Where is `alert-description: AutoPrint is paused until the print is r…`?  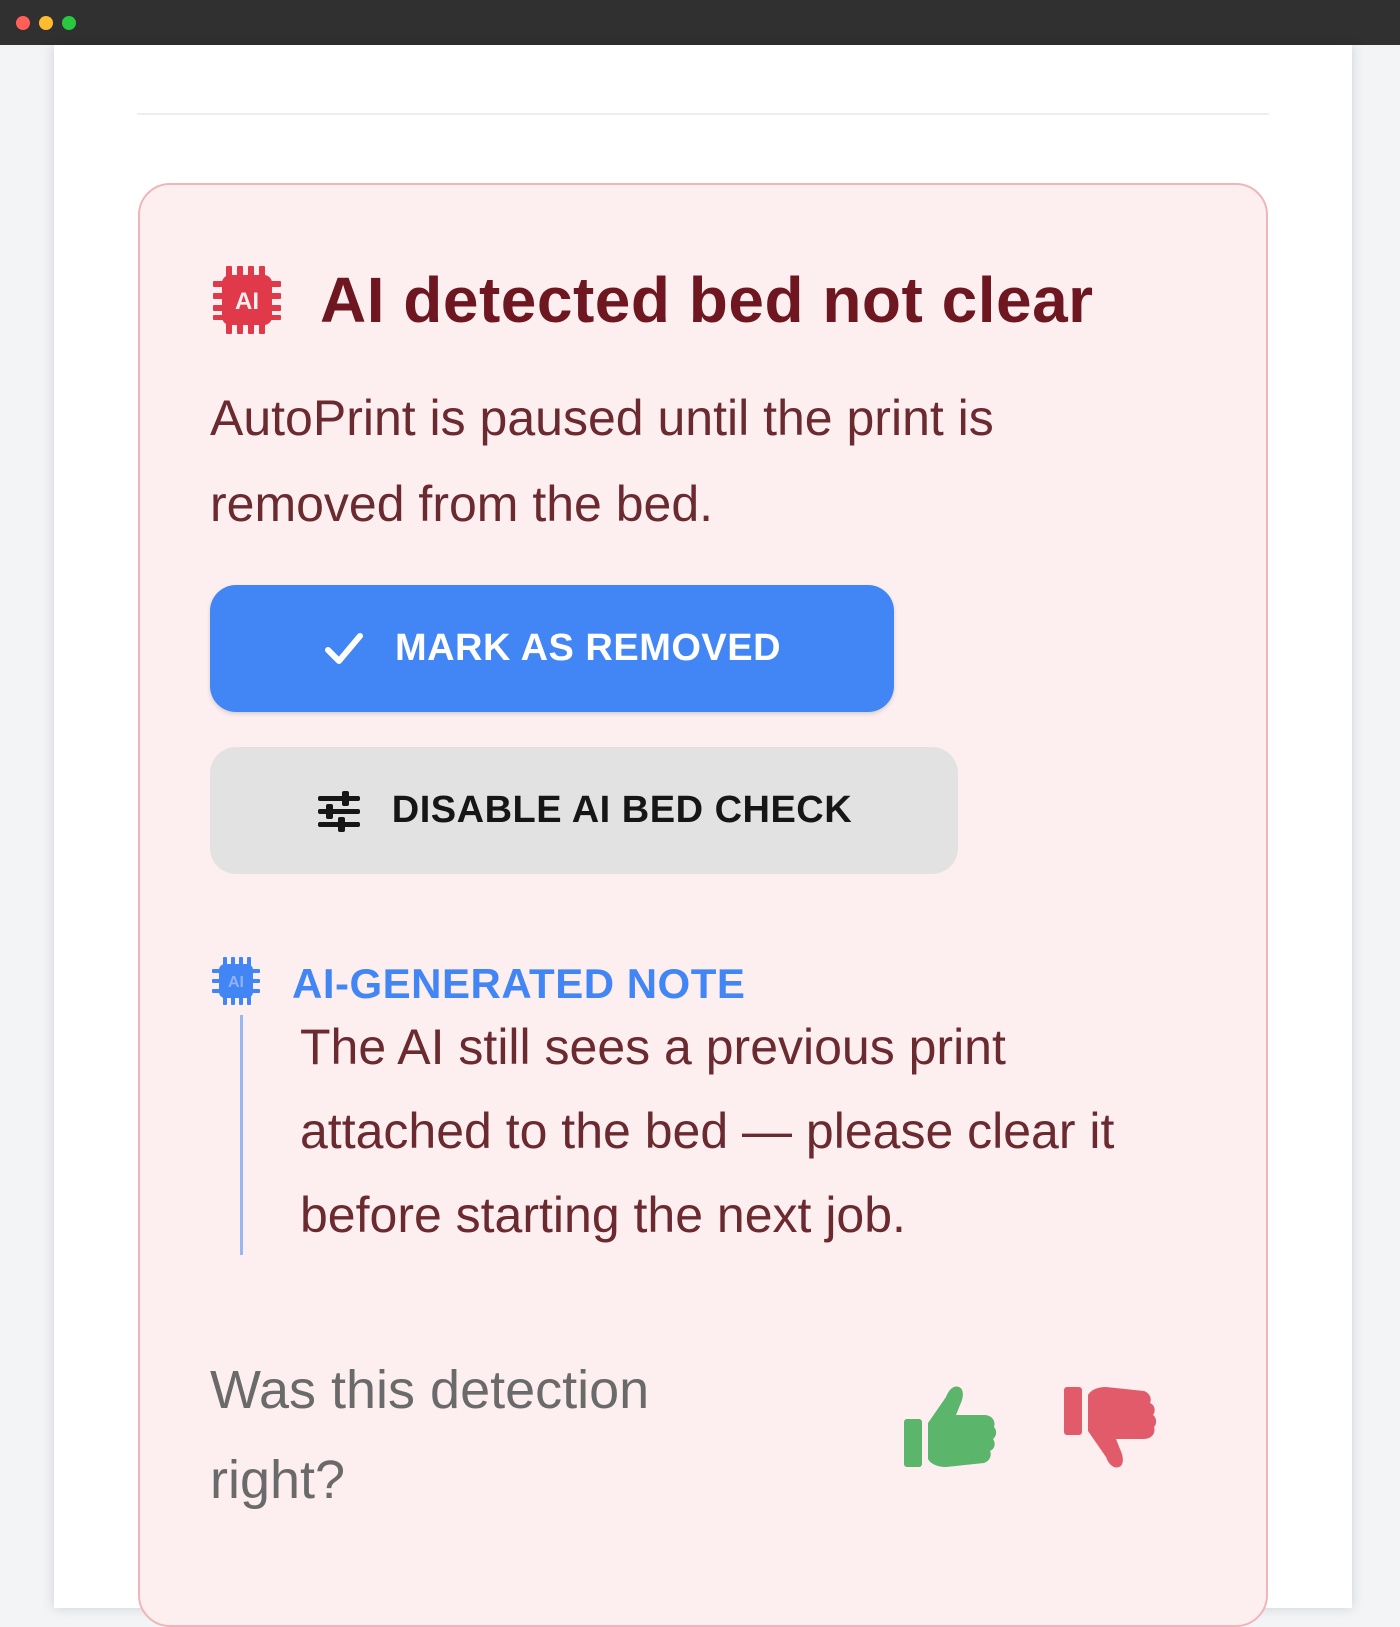 alert-description: AutoPrint is paused until the print is r… is located at coordinates (602, 461).